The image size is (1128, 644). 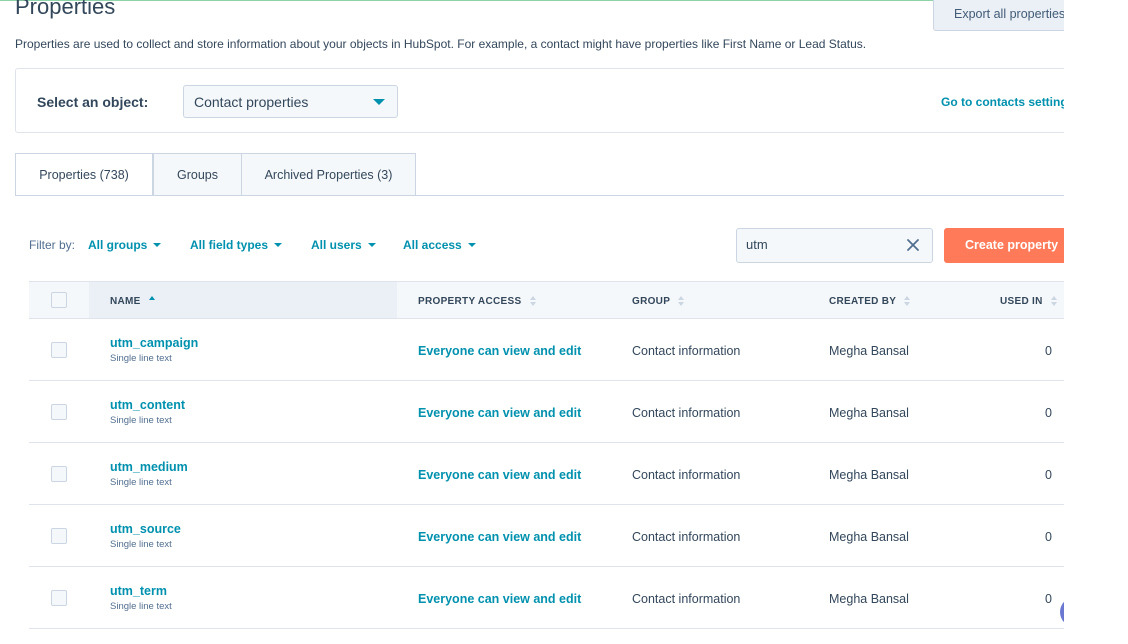 What do you see at coordinates (328, 174) in the screenshot?
I see `tab-archived-properties: Archived Properties (3)` at bounding box center [328, 174].